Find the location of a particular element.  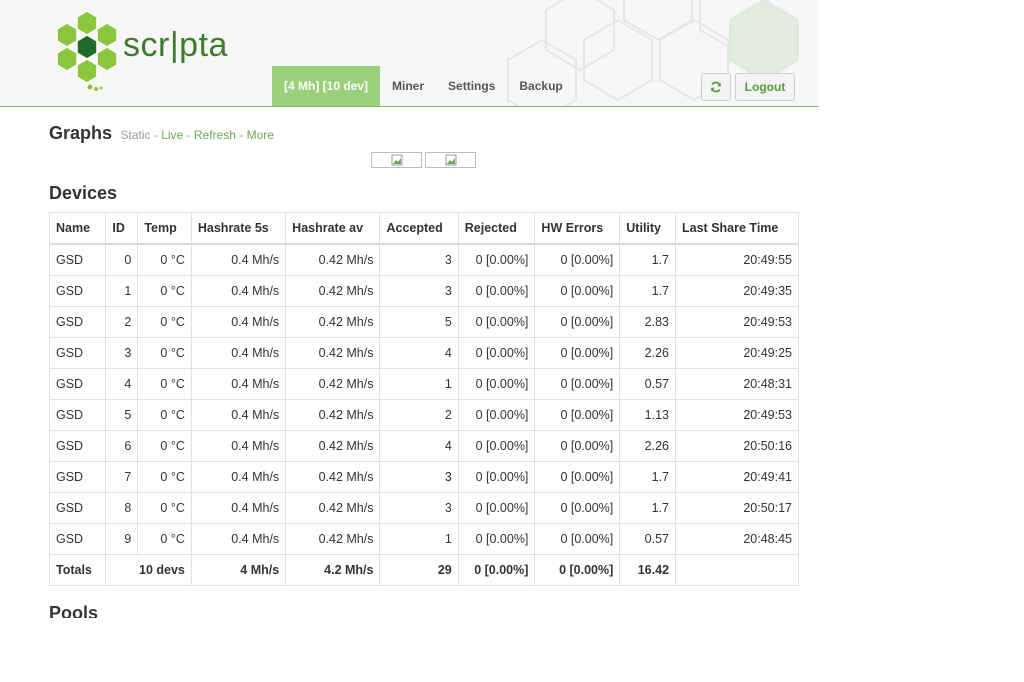

main-nav: [4 Mh] [10 dev] Miner Settings Backup is located at coordinates (423, 86).